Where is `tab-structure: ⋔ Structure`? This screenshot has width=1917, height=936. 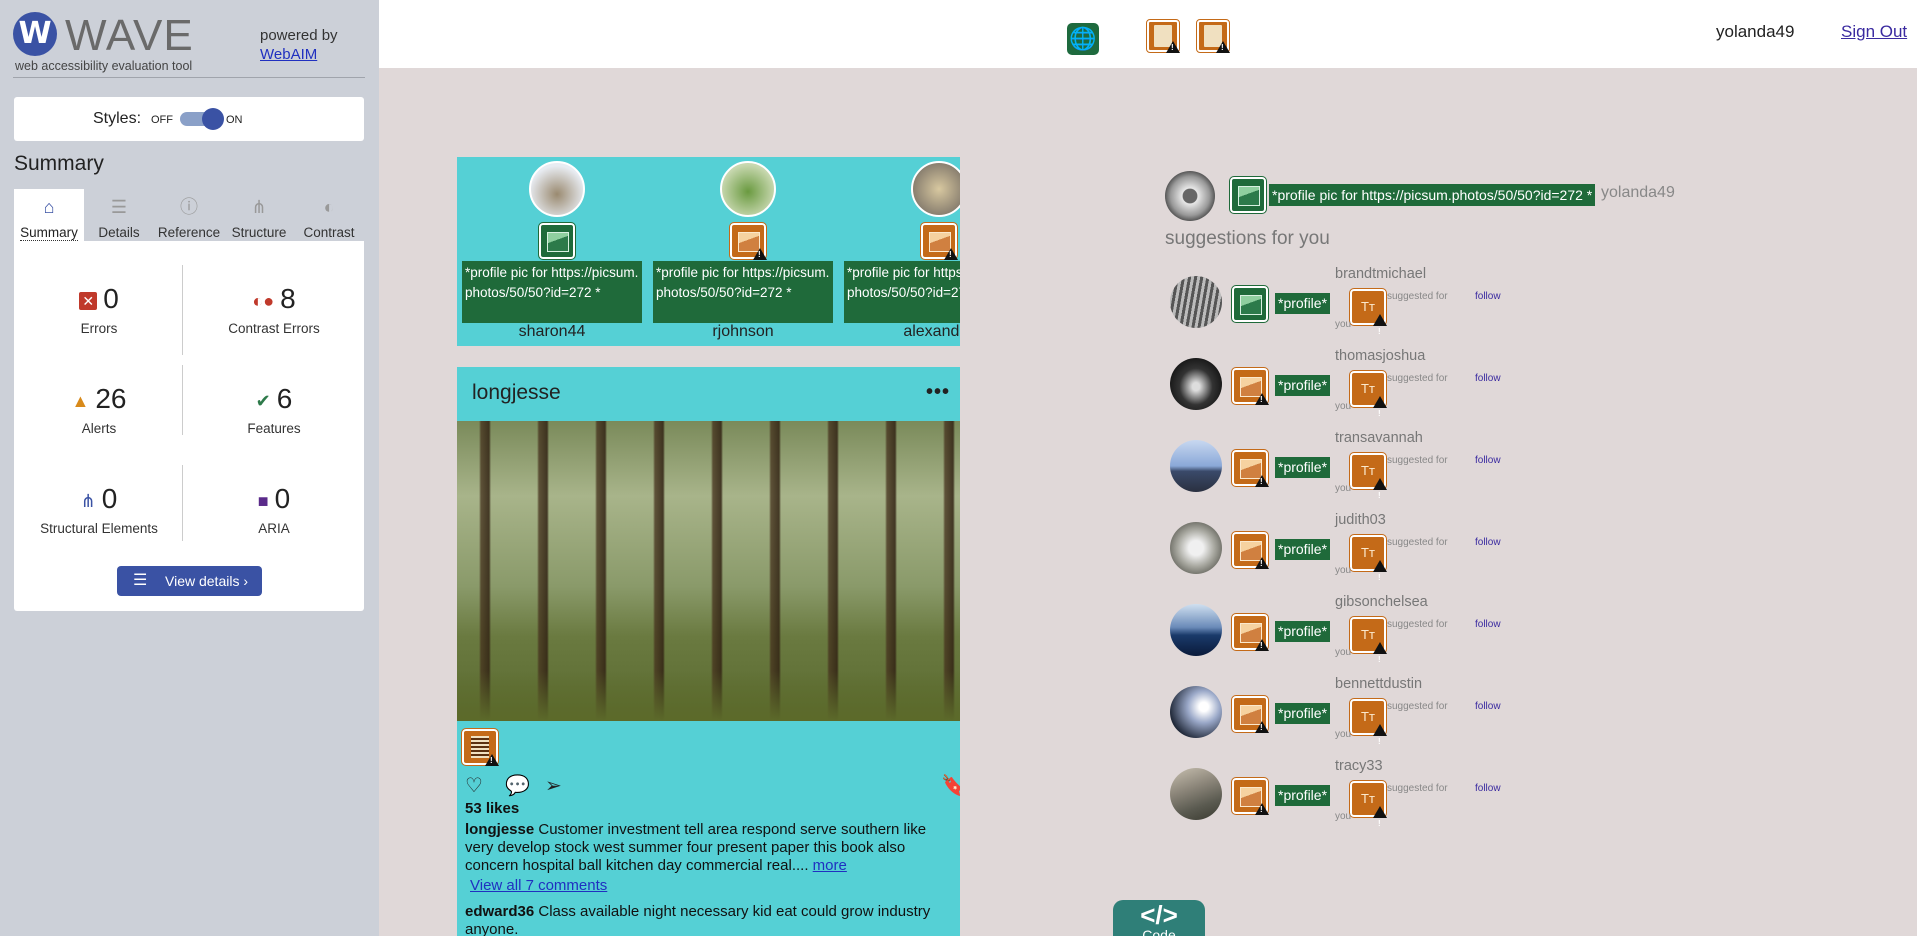
tab-structure: ⋔ Structure is located at coordinates (259, 215).